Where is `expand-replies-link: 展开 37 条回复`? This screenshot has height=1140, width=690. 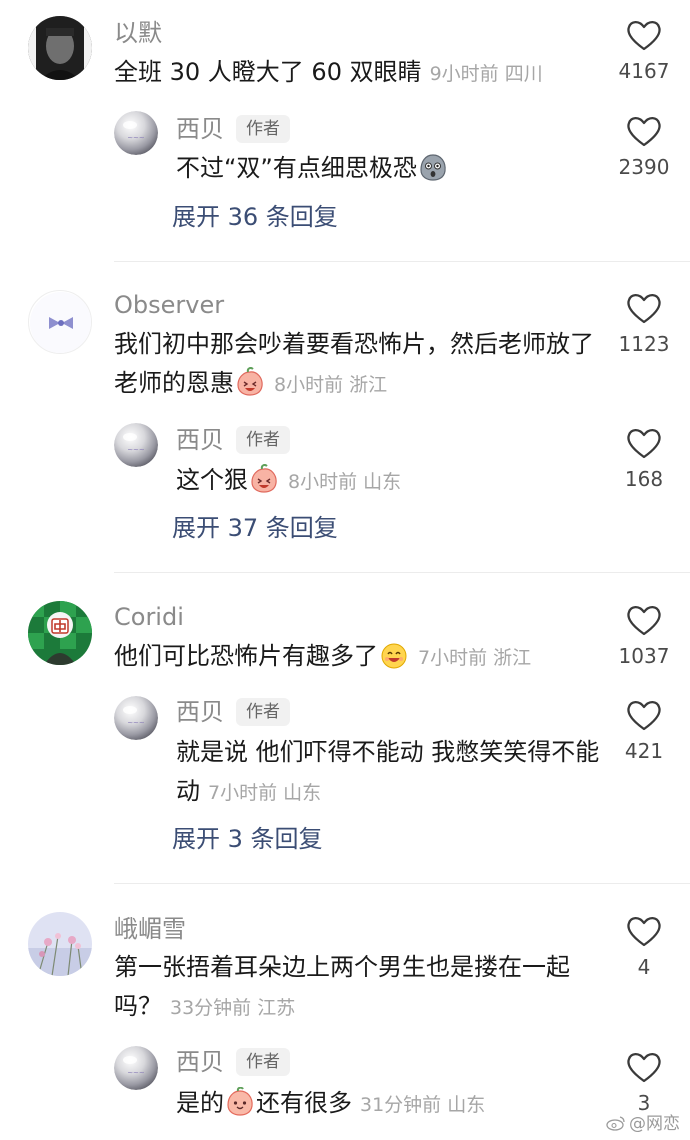
expand-replies-link: 展开 37 条回复 is located at coordinates (255, 528).